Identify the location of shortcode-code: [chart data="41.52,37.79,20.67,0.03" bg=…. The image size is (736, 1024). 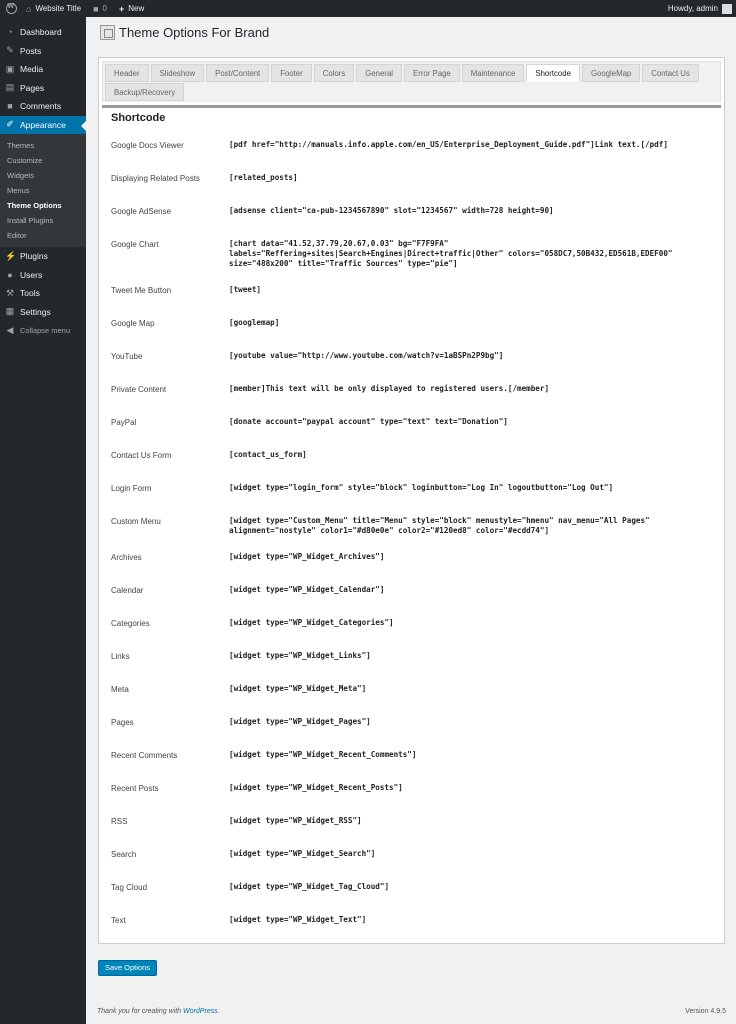
(470, 254).